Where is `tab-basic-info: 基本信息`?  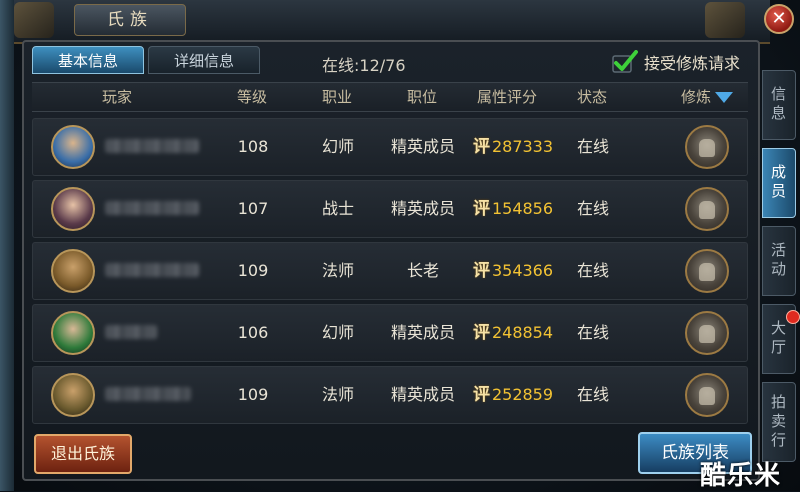
tab-basic-info: 基本信息 is located at coordinates (88, 60).